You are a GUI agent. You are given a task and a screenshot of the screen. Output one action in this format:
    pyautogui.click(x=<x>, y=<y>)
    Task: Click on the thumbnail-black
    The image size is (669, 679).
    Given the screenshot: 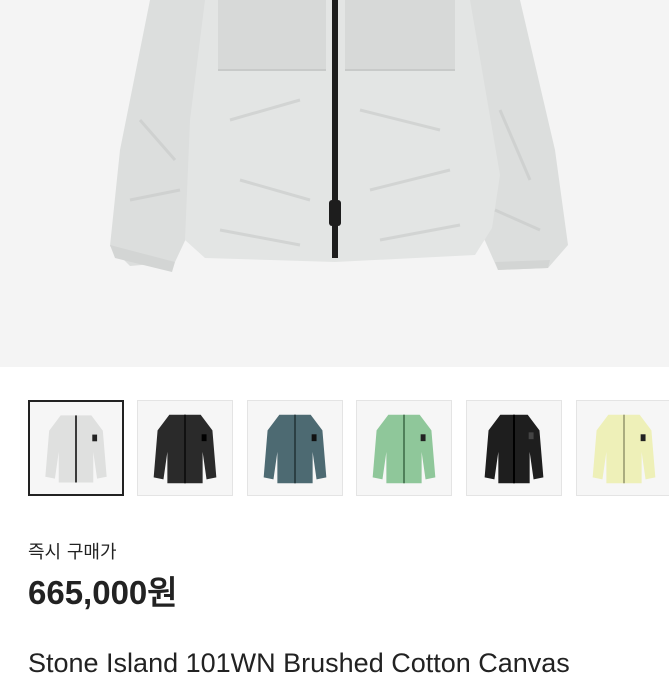 What is the action you would take?
    pyautogui.click(x=185, y=448)
    